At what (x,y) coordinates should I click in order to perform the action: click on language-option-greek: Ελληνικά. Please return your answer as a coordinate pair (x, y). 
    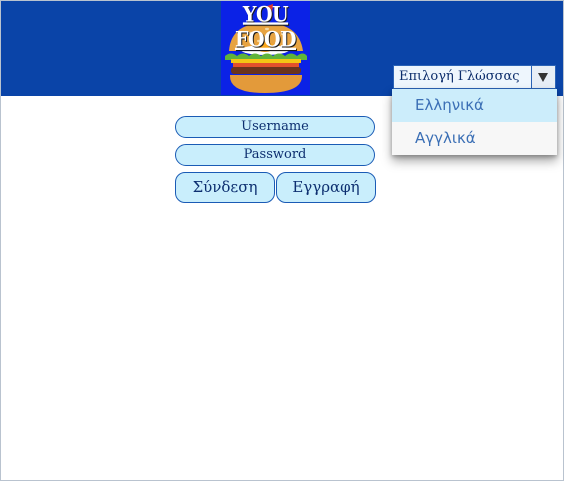
    Looking at the image, I should click on (474, 105).